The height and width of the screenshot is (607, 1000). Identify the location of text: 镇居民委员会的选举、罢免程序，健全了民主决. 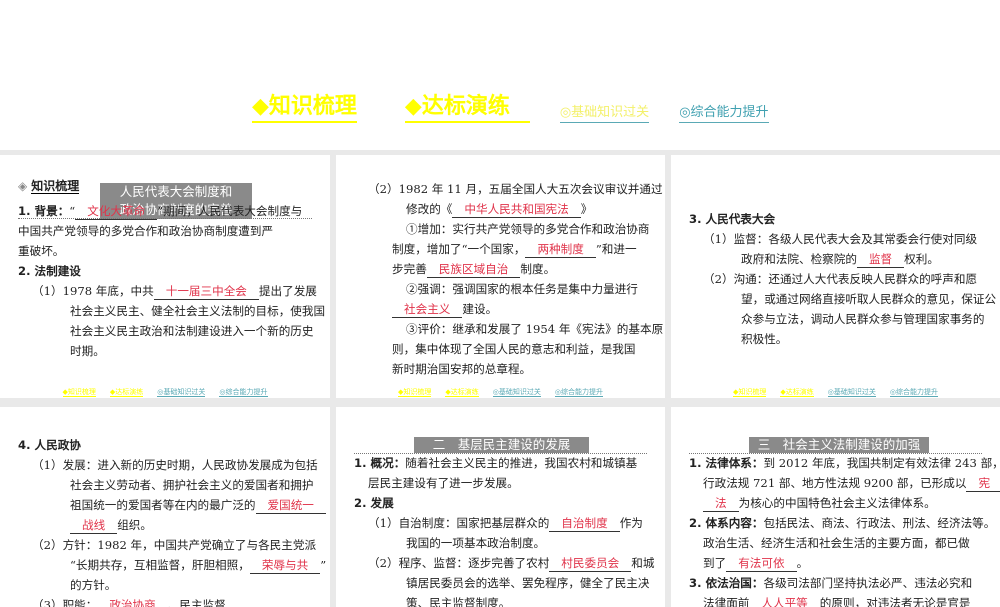
(528, 583).